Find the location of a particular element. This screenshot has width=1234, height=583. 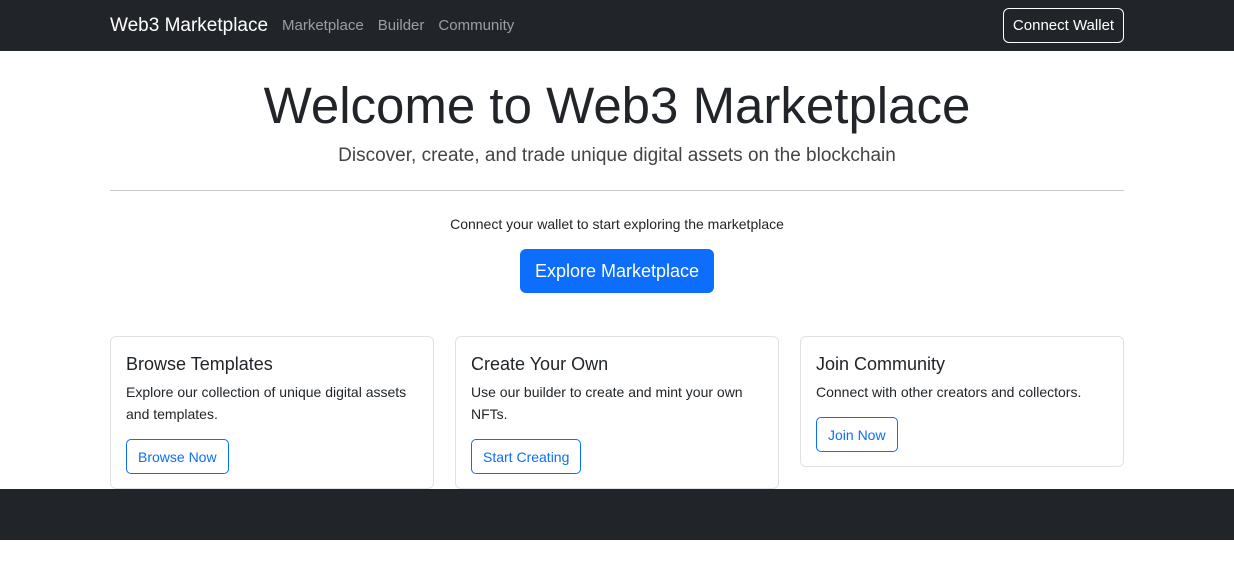

nav-link-marketplace: Marketplace is located at coordinates (323, 26).